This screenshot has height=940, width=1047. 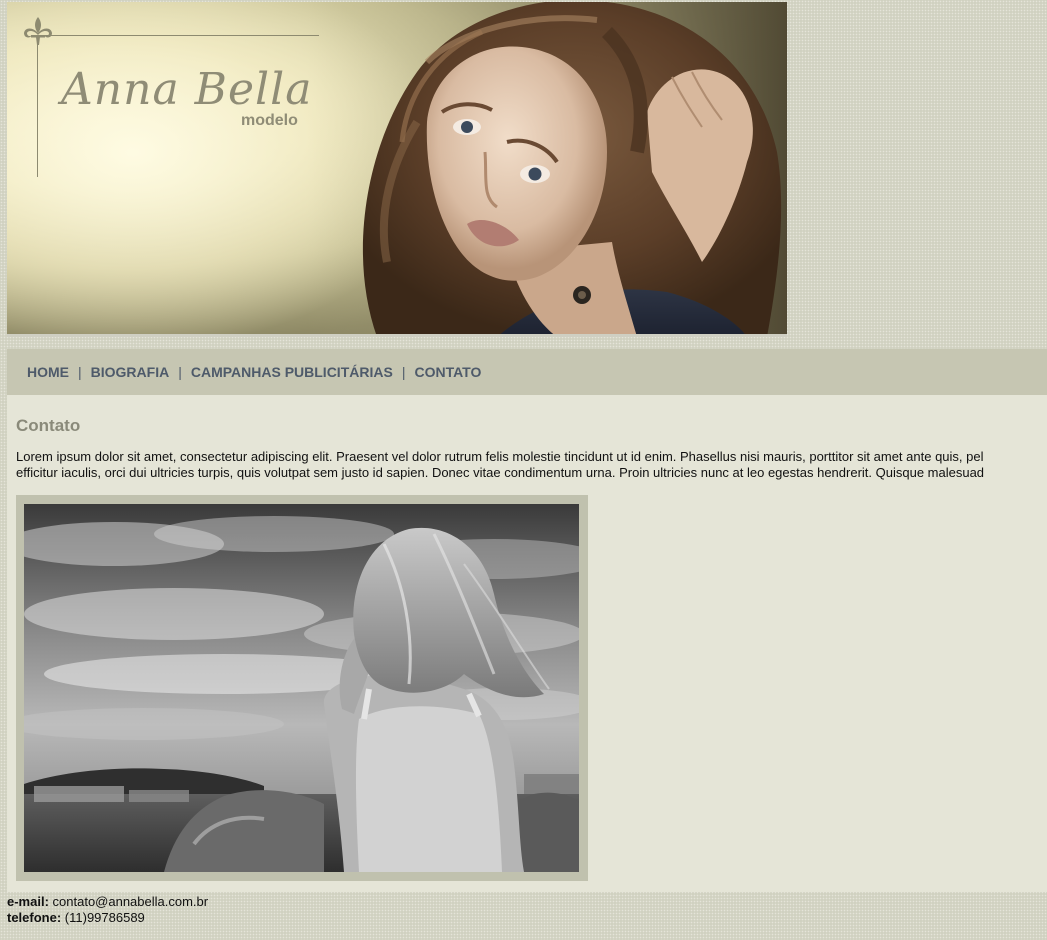 What do you see at coordinates (48, 372) in the screenshot?
I see `nav-item-home: HOME` at bounding box center [48, 372].